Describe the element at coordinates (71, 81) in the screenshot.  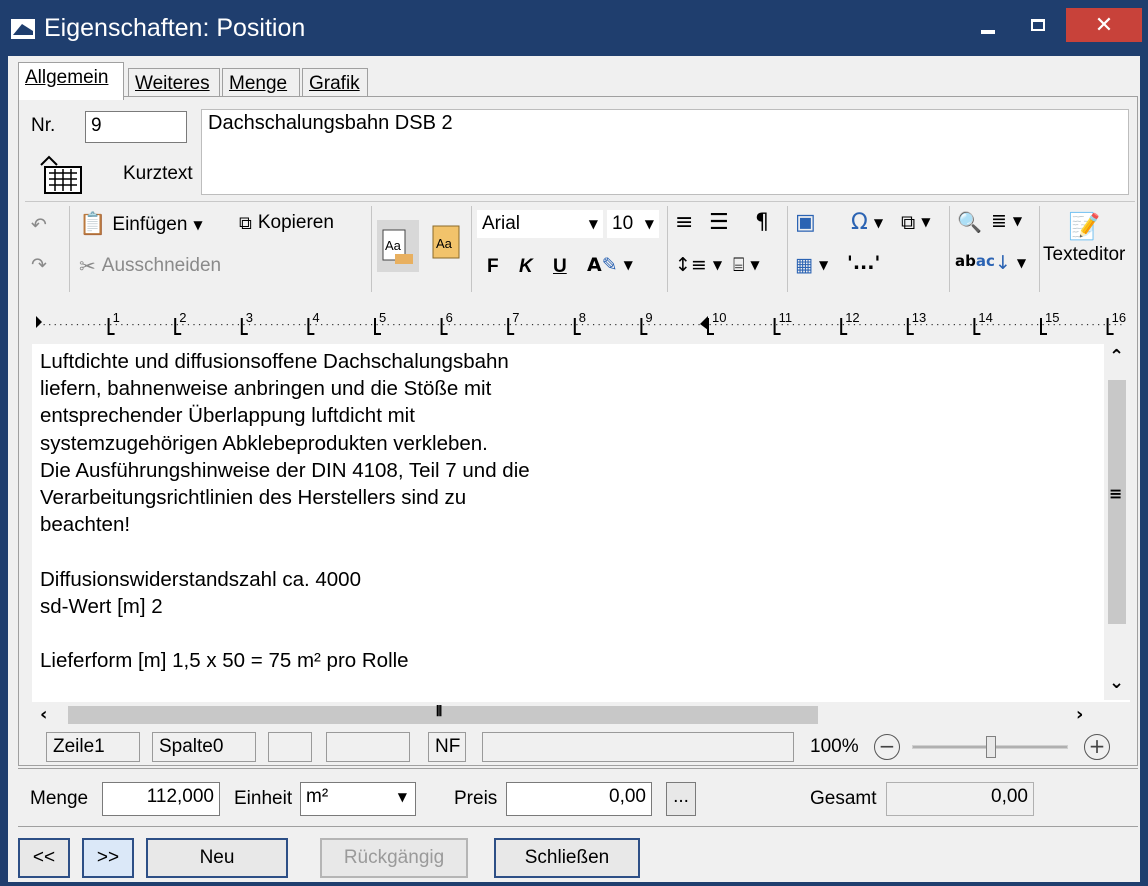
I see `tab-allgemein: Allgemein` at that location.